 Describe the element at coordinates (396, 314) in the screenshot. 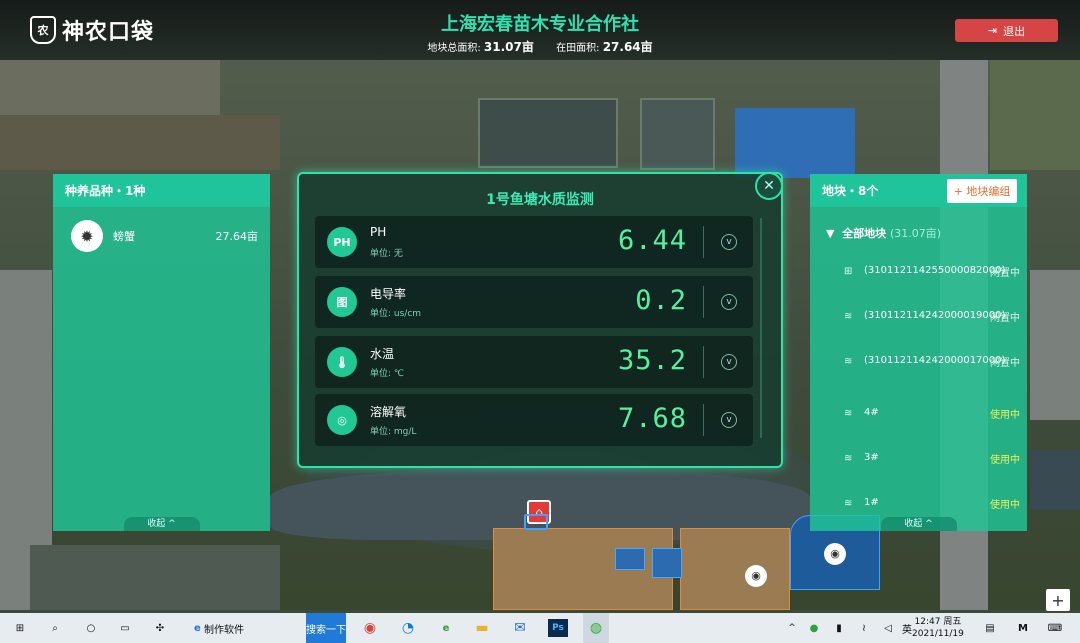

I see `metric-unit: 单位: us/cm` at that location.